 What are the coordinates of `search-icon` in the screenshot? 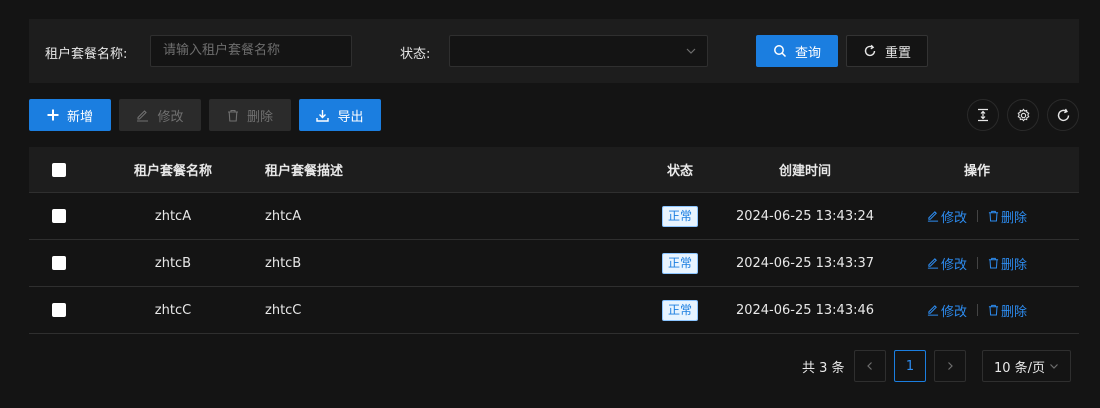 It's located at (780, 51).